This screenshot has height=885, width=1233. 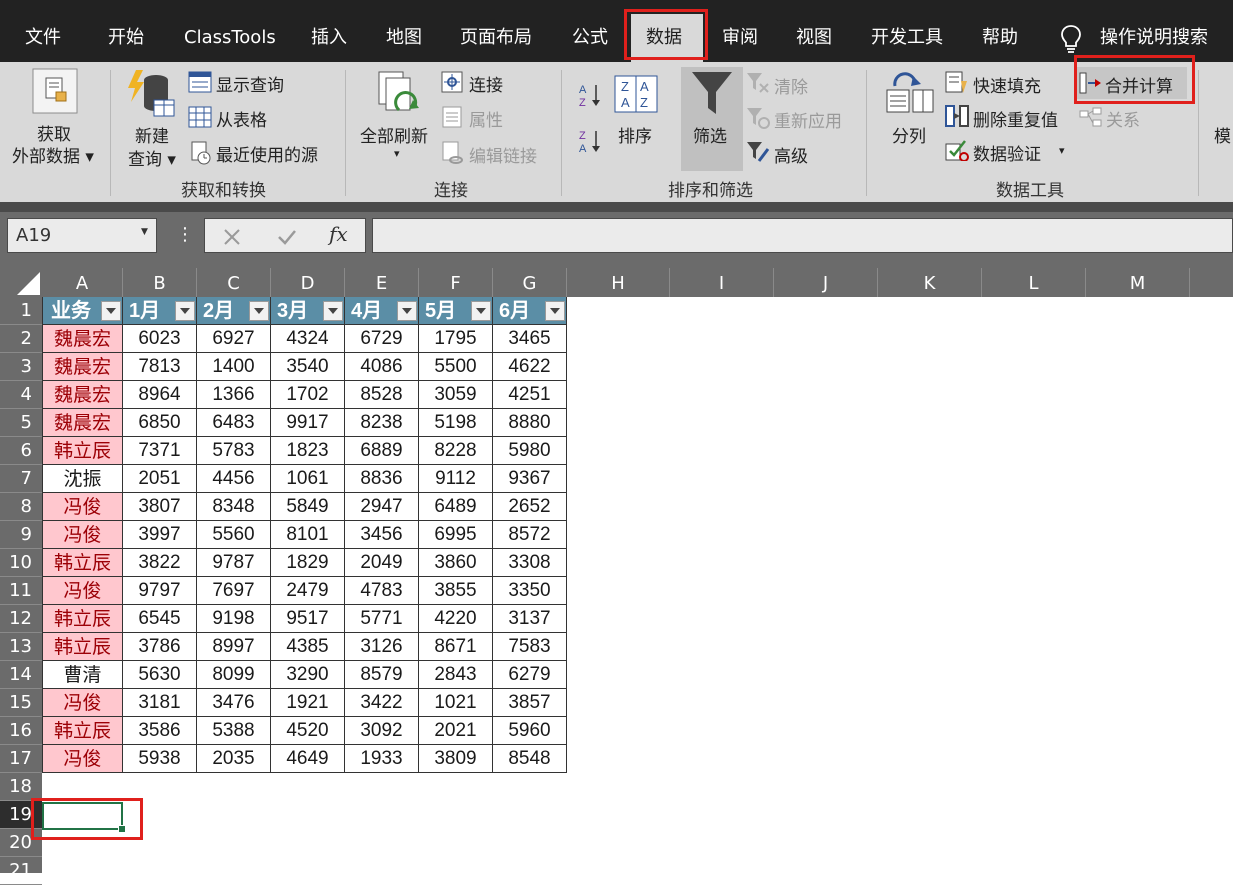 What do you see at coordinates (160, 535) in the screenshot?
I see `table-cell-value: 3997` at bounding box center [160, 535].